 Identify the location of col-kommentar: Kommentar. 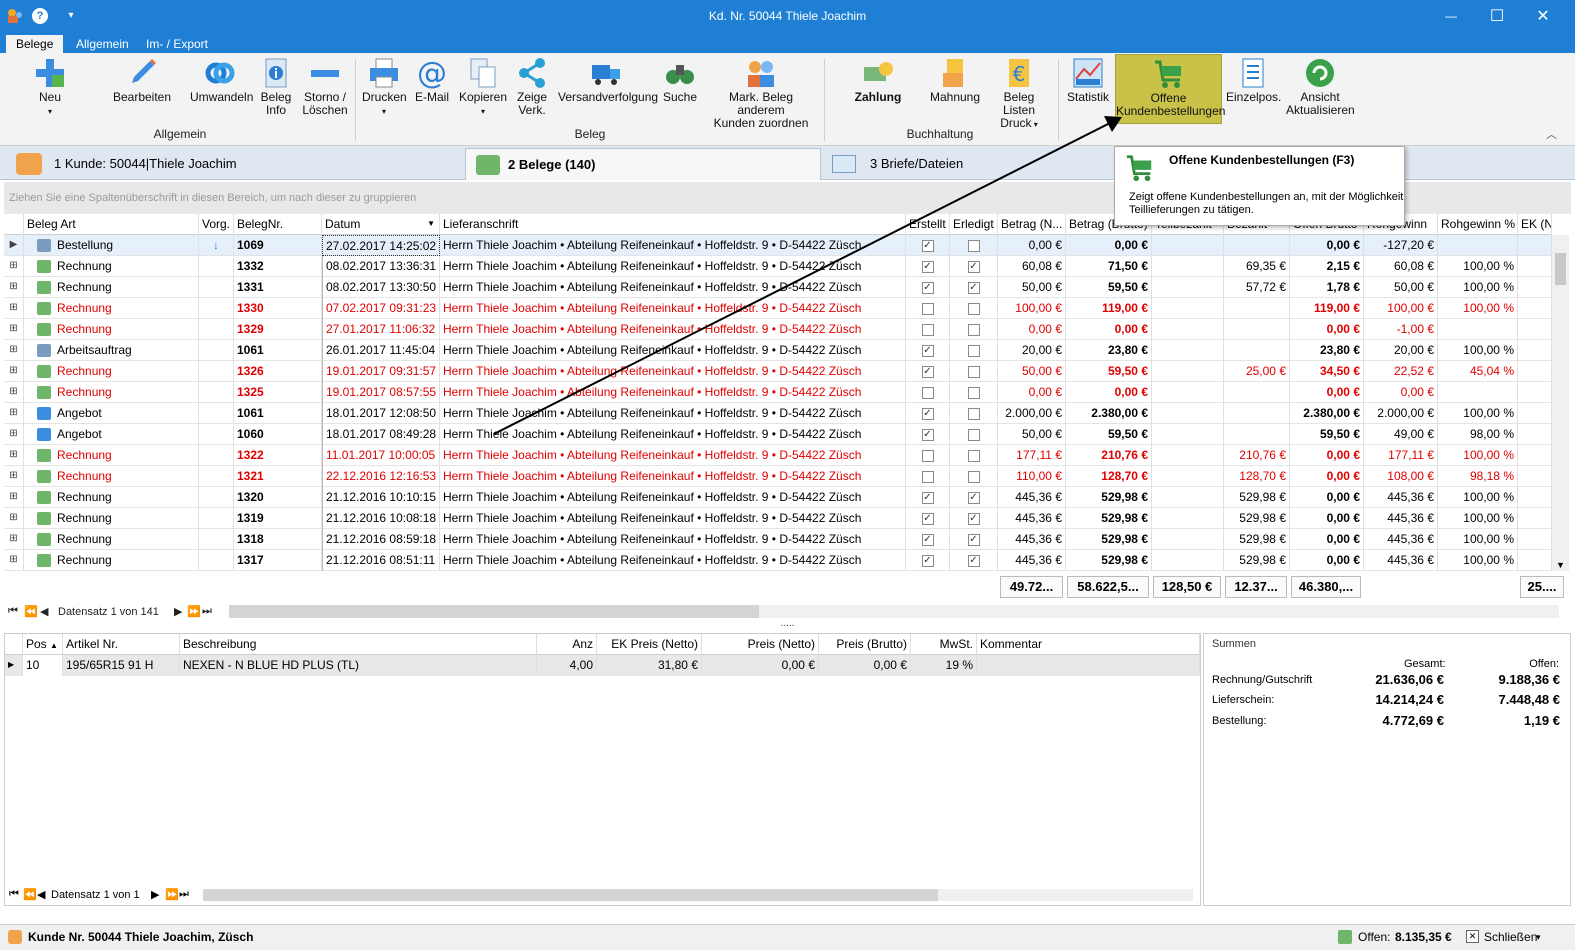
(1088, 644).